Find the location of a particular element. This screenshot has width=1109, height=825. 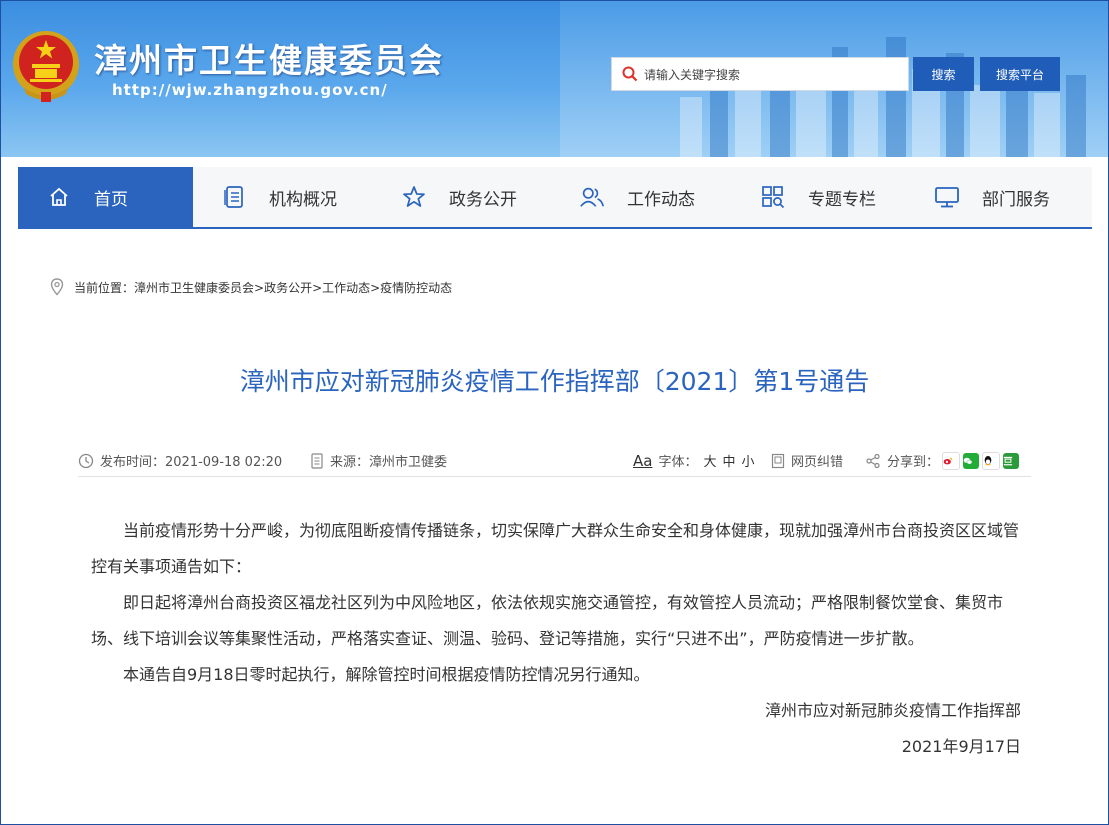

article-paragraph: 本通告自9月18日零时起执行，解除管控时间根据疫情防控情况另行通知。 is located at coordinates (386, 674).